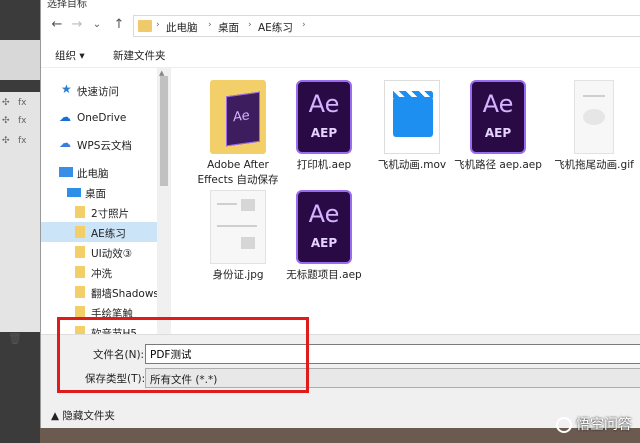  Describe the element at coordinates (340, 4) in the screenshot. I see `dialog-titlebar: 选择目标` at that location.